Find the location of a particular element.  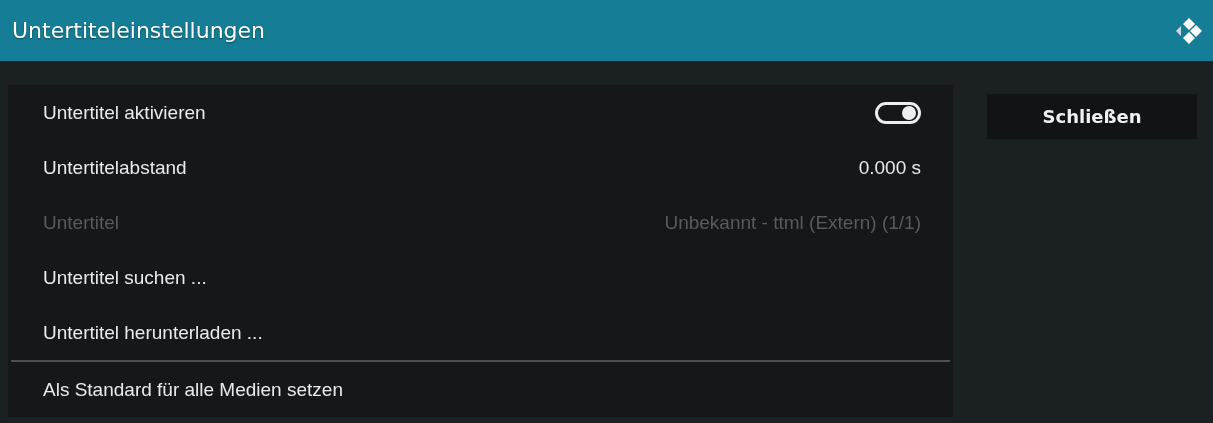

setting-label: Als Standard für alle Medien setzen is located at coordinates (193, 389).